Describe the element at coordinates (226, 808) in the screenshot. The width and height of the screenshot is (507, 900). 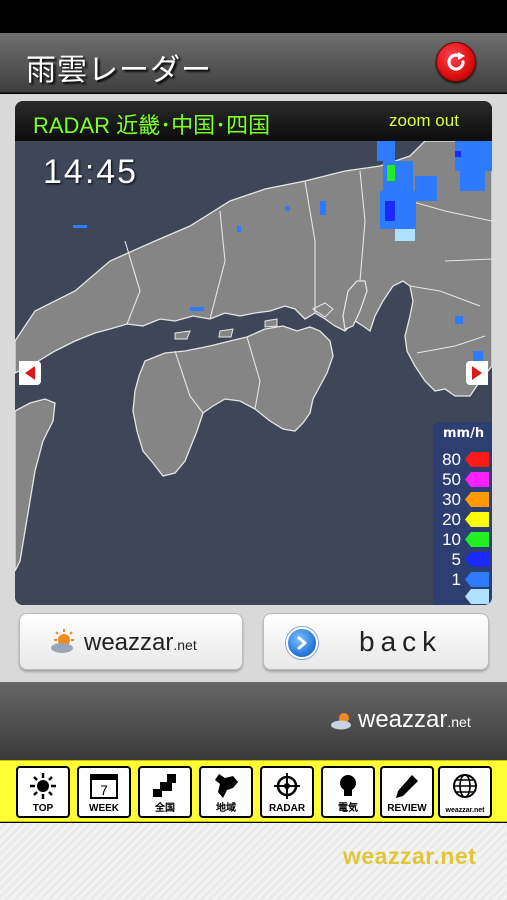
I see `tab-label: 地域` at that location.